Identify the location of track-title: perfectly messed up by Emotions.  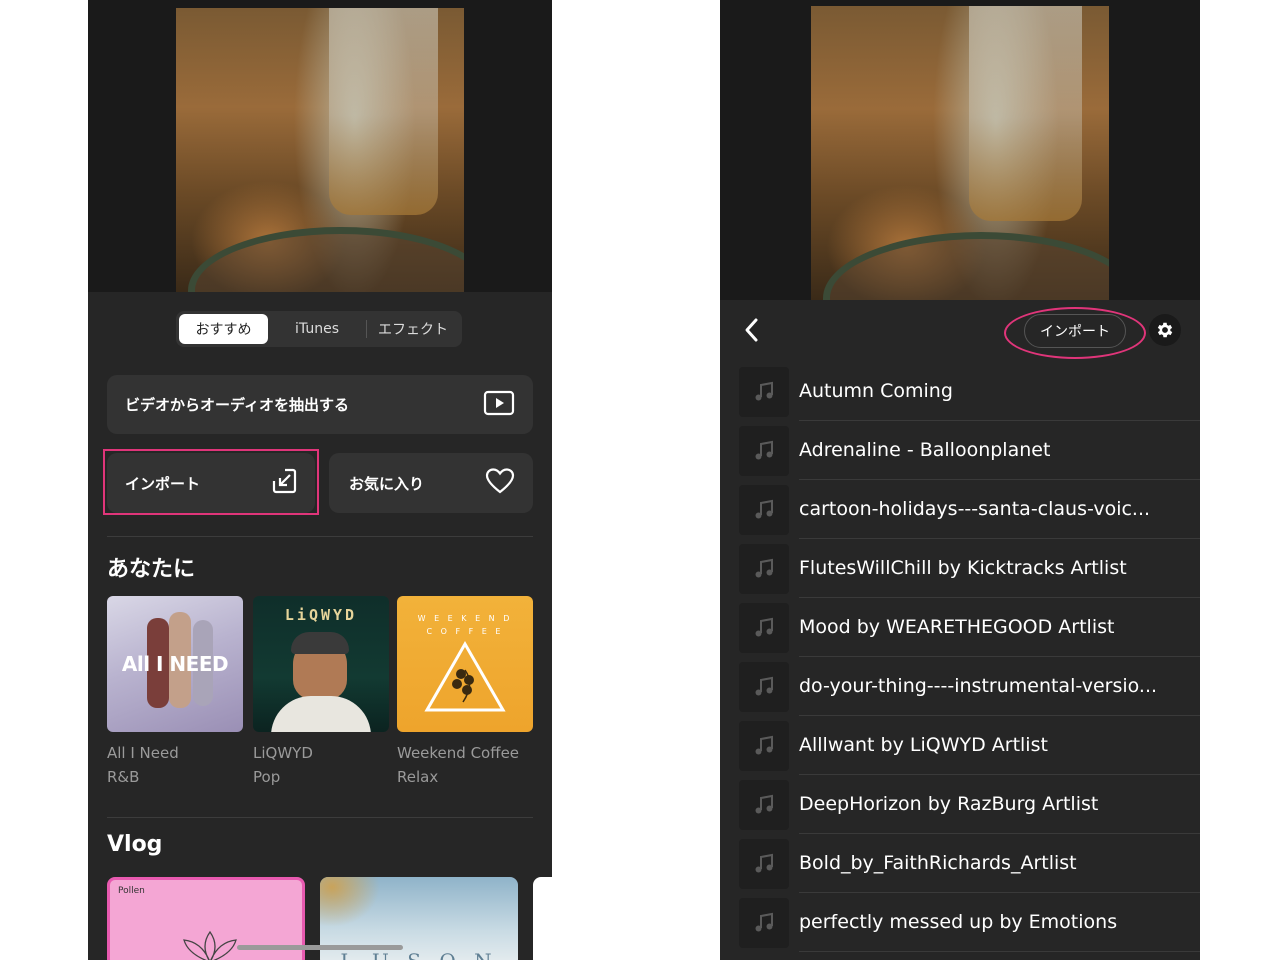
(958, 922).